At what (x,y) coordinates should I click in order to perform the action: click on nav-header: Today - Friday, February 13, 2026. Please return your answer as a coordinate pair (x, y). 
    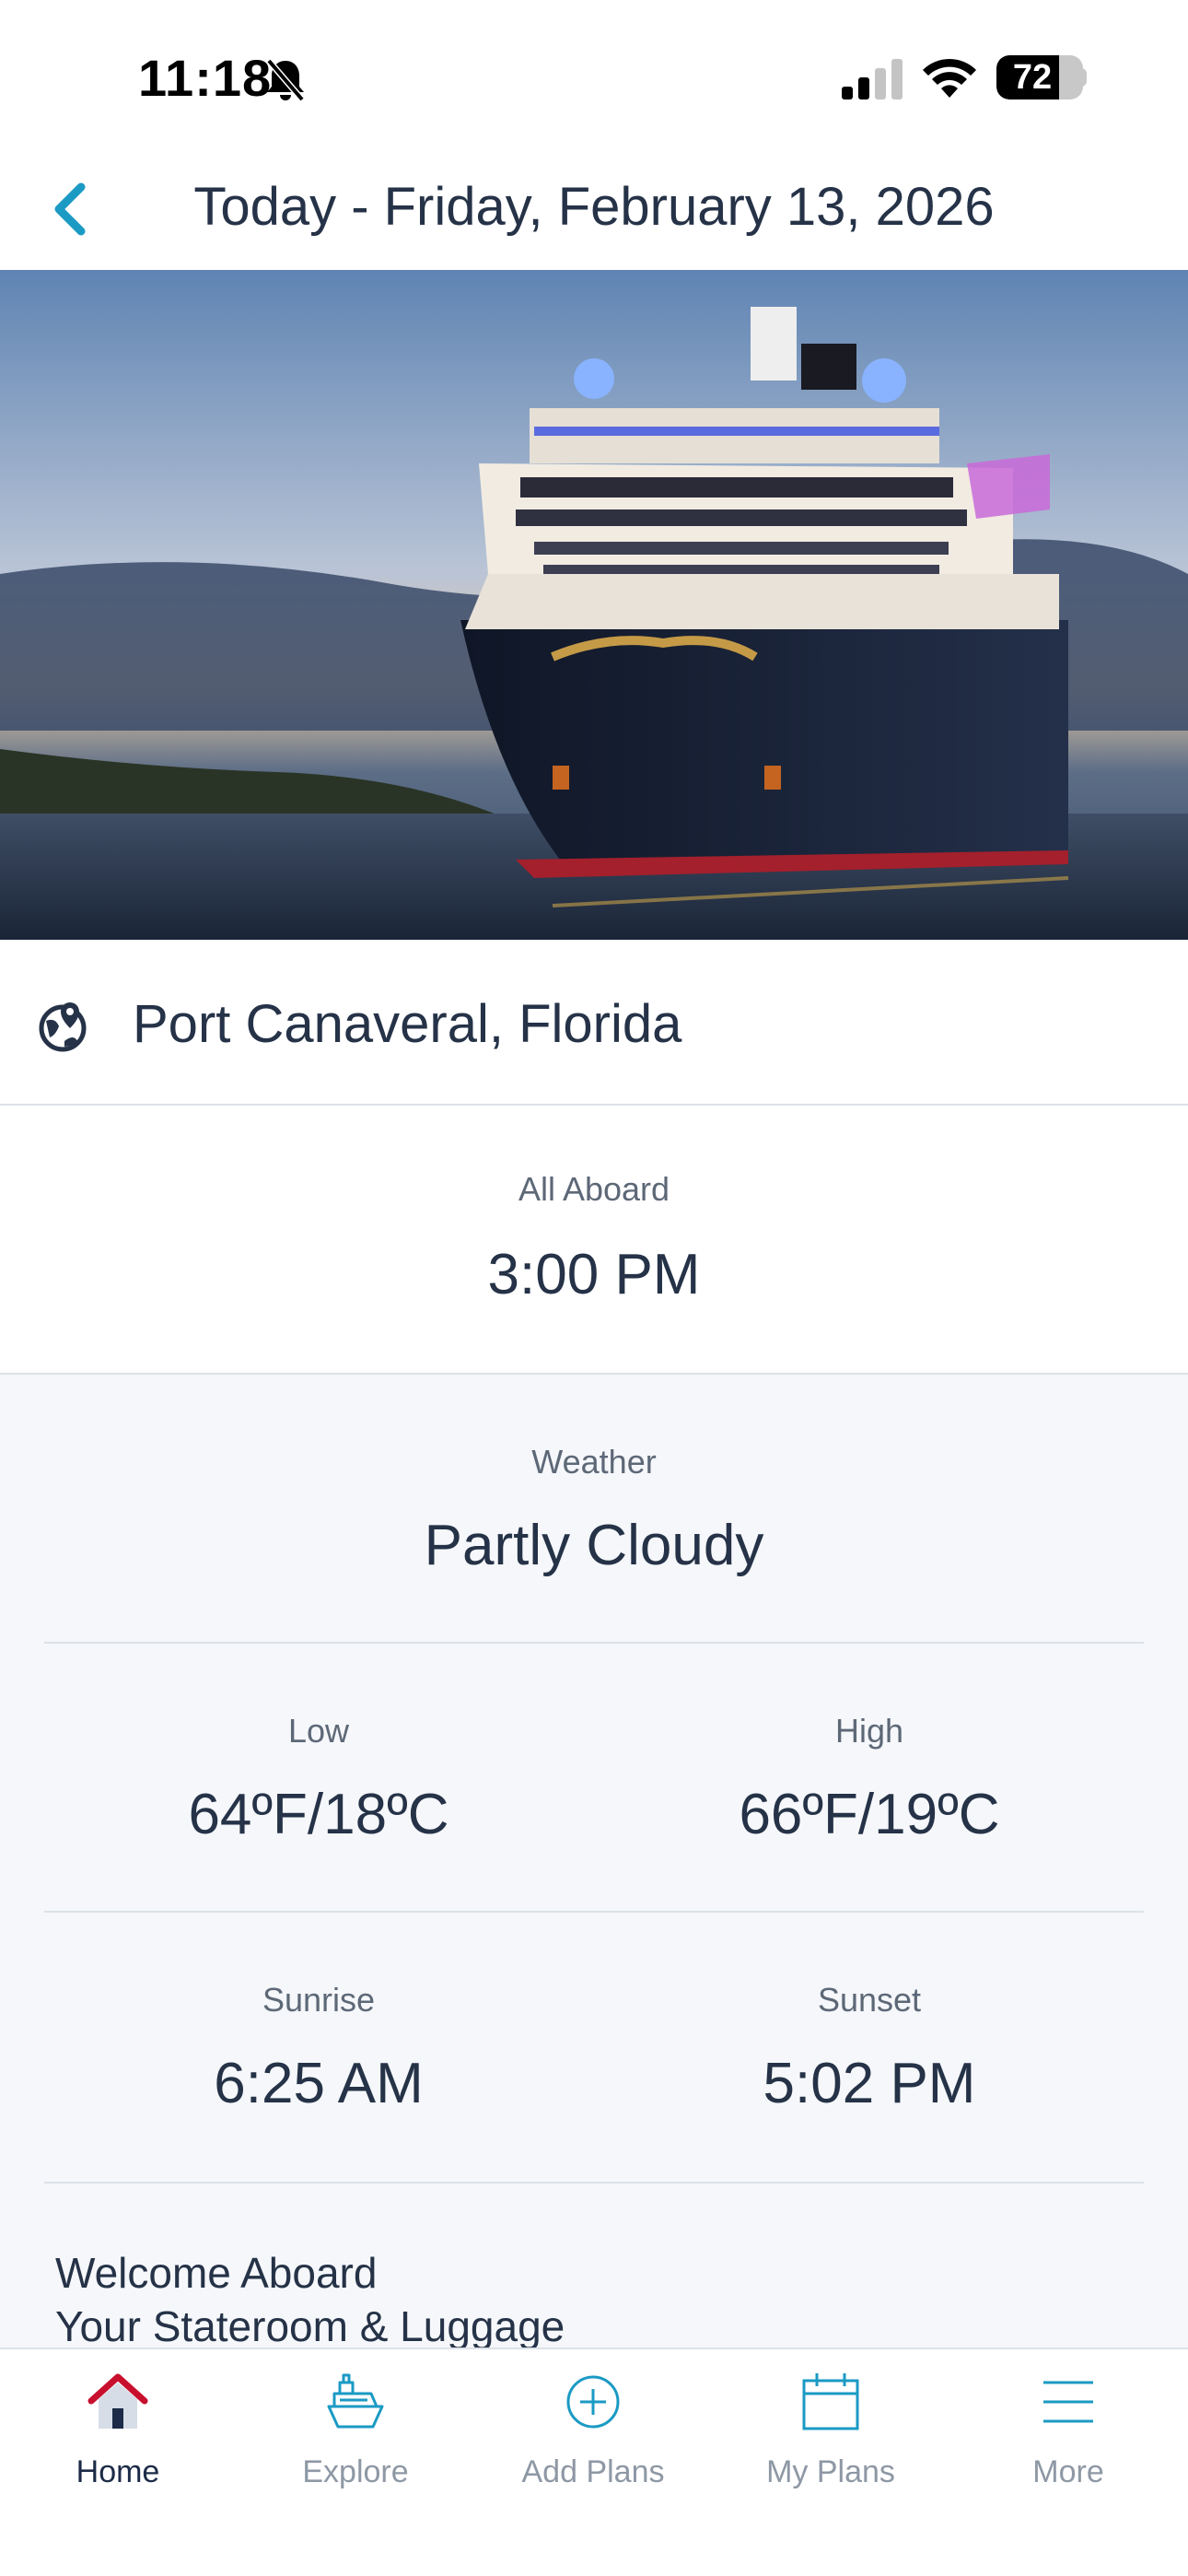
    Looking at the image, I should click on (594, 211).